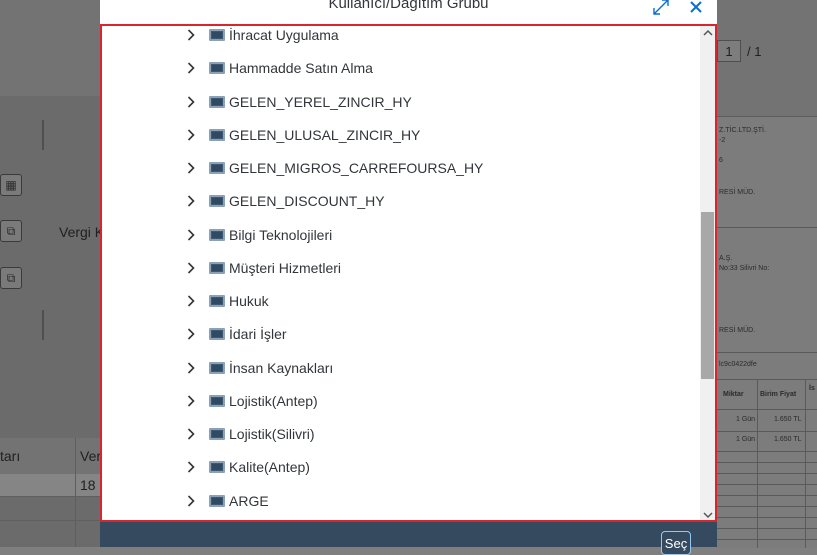  I want to click on tree-item-label: İdari İşler, so click(258, 334).